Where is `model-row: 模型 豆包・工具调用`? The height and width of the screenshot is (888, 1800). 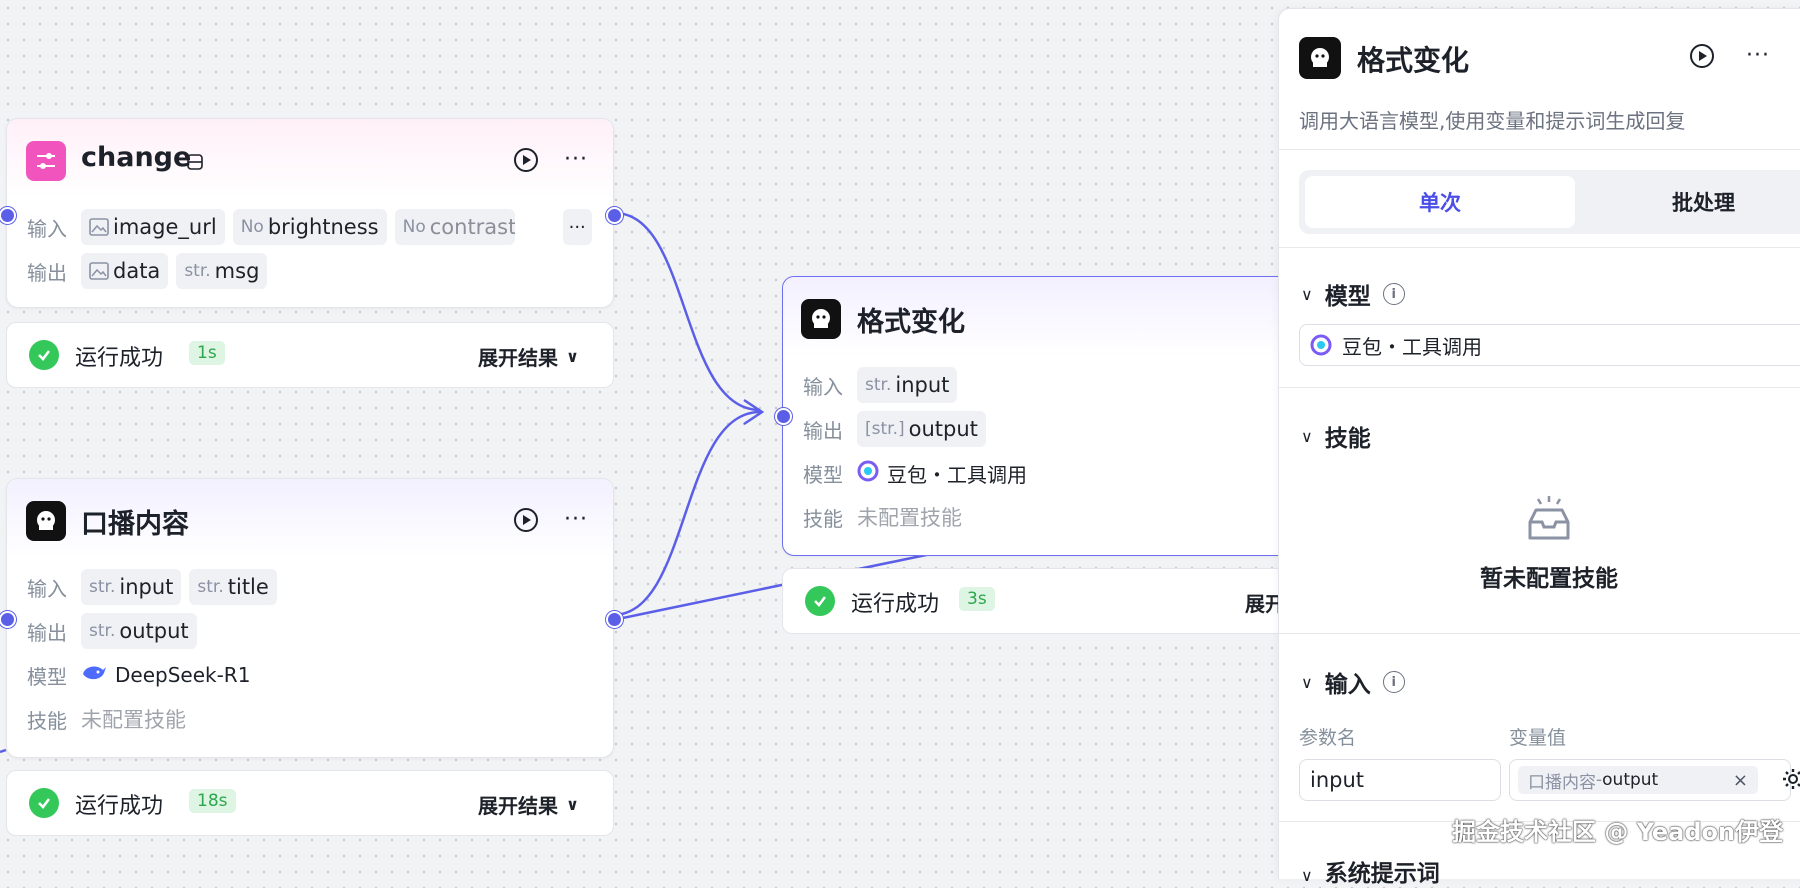 model-row: 模型 豆包・工具调用 is located at coordinates (915, 473).